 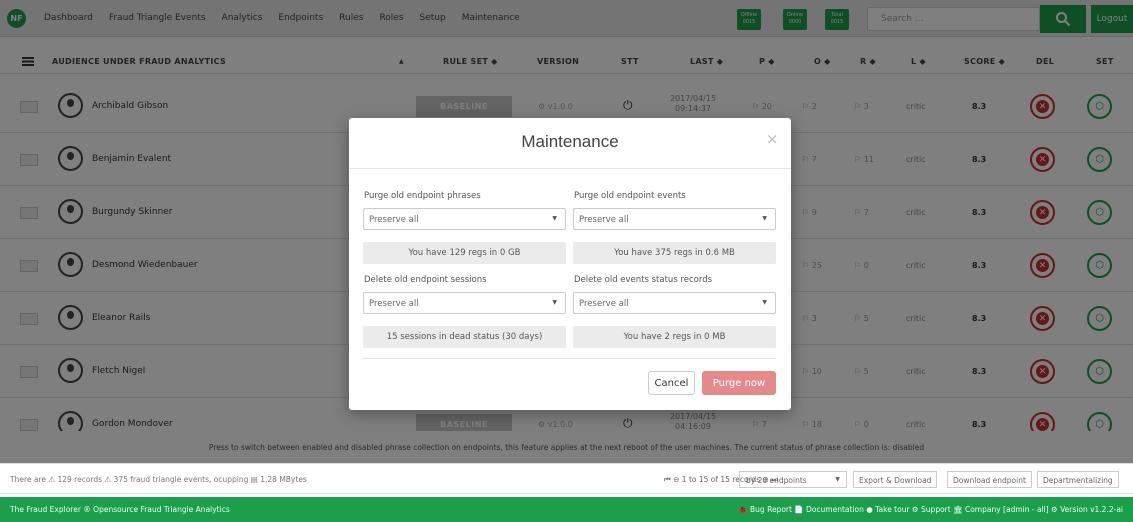 I want to click on purge-now-button: Purge now, so click(x=739, y=383).